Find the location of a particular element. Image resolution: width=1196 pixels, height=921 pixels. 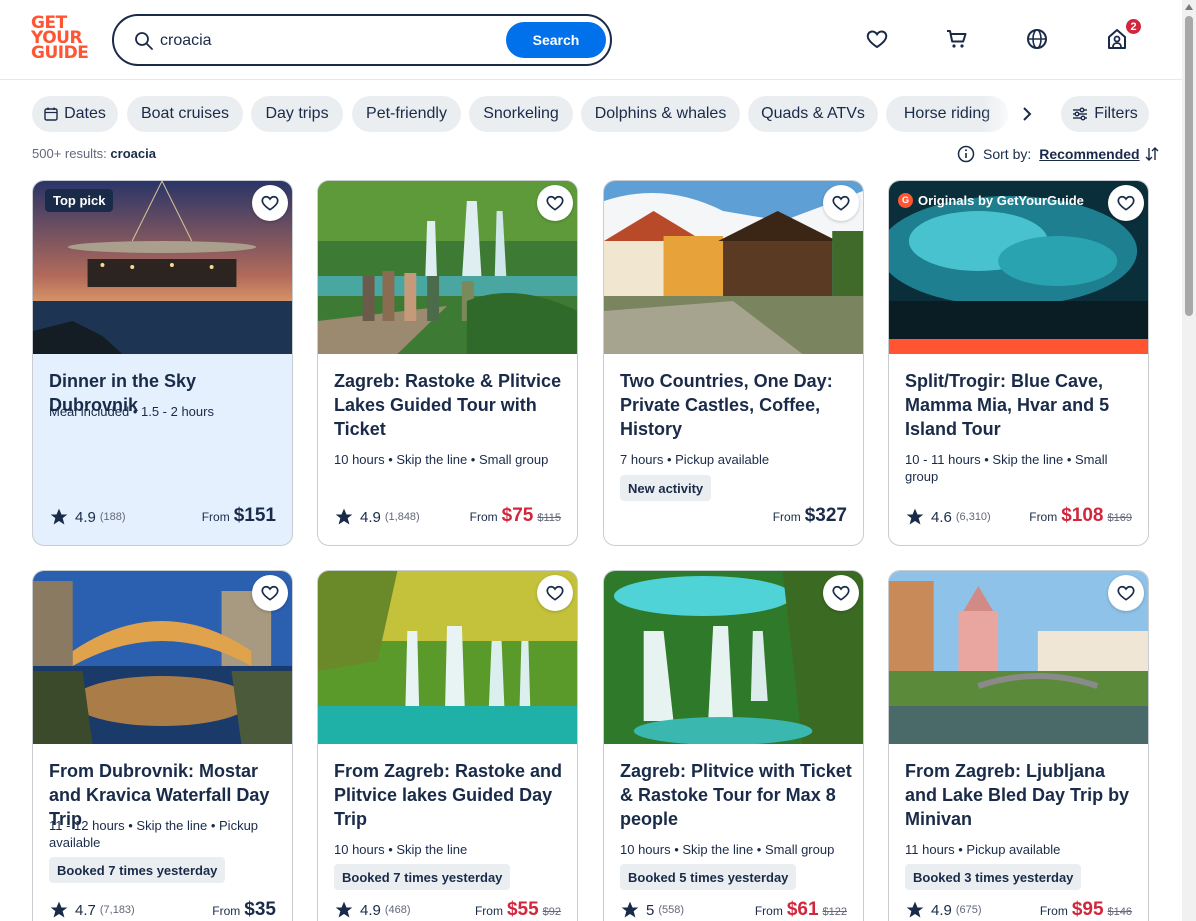

chip-boat-cruises: Boat cruises is located at coordinates (185, 114).